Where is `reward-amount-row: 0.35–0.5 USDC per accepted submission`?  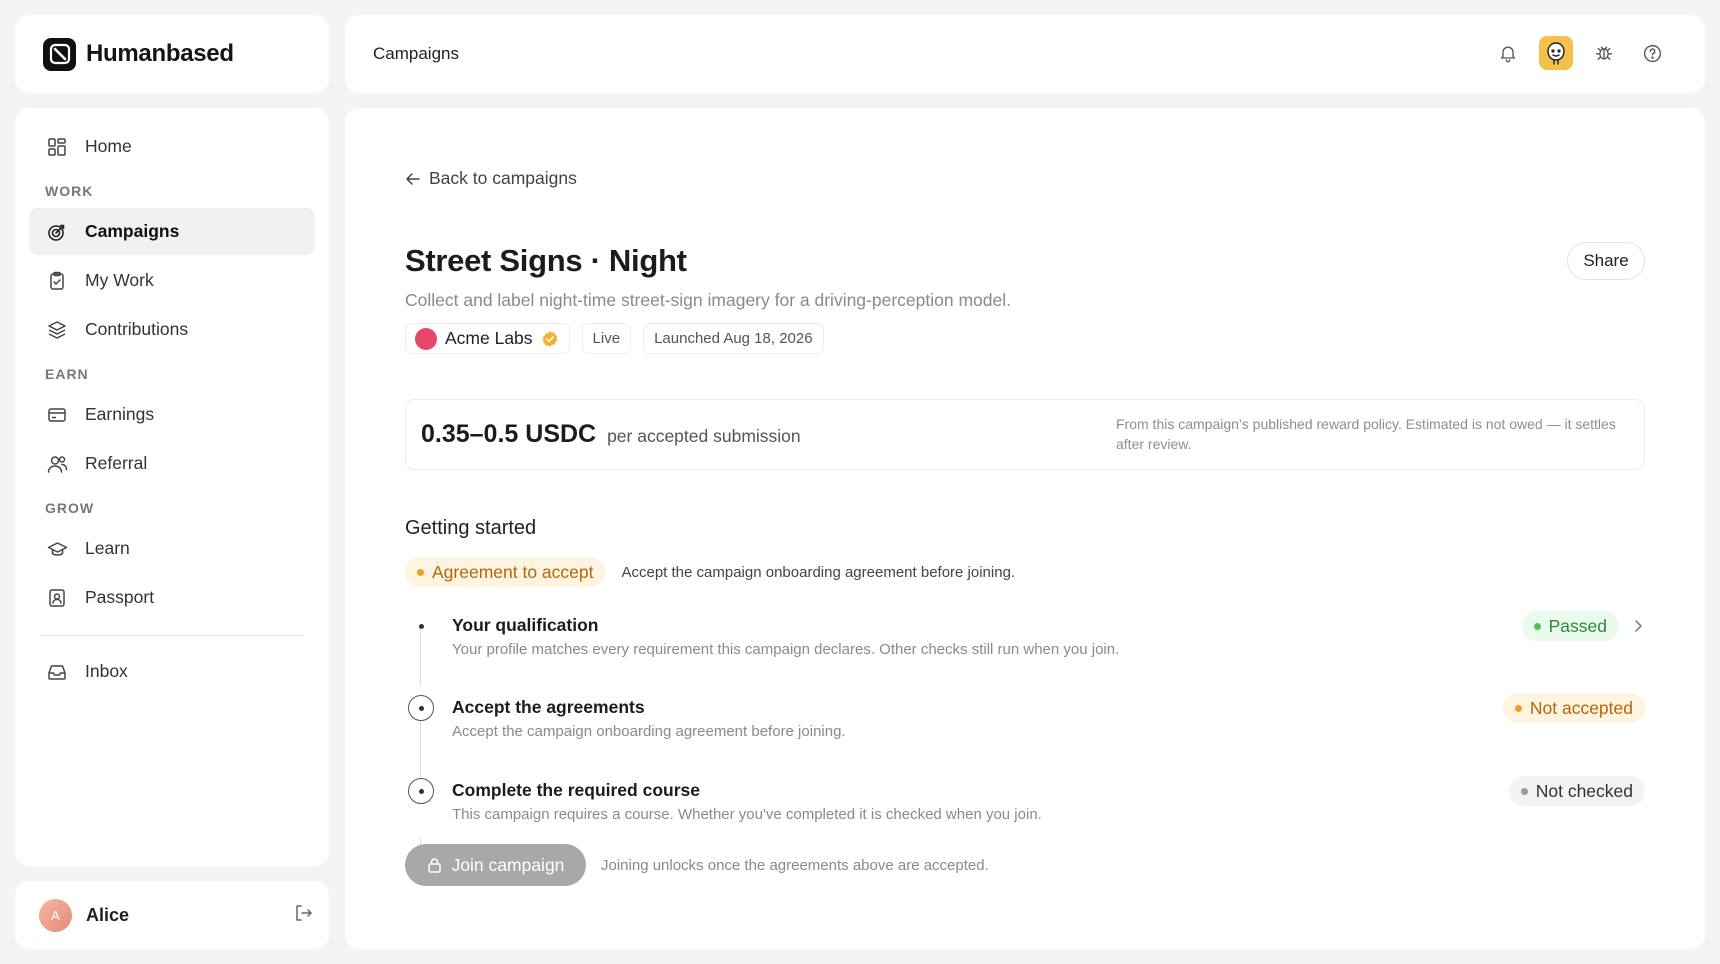 reward-amount-row: 0.35–0.5 USDC per accepted submission is located at coordinates (611, 434).